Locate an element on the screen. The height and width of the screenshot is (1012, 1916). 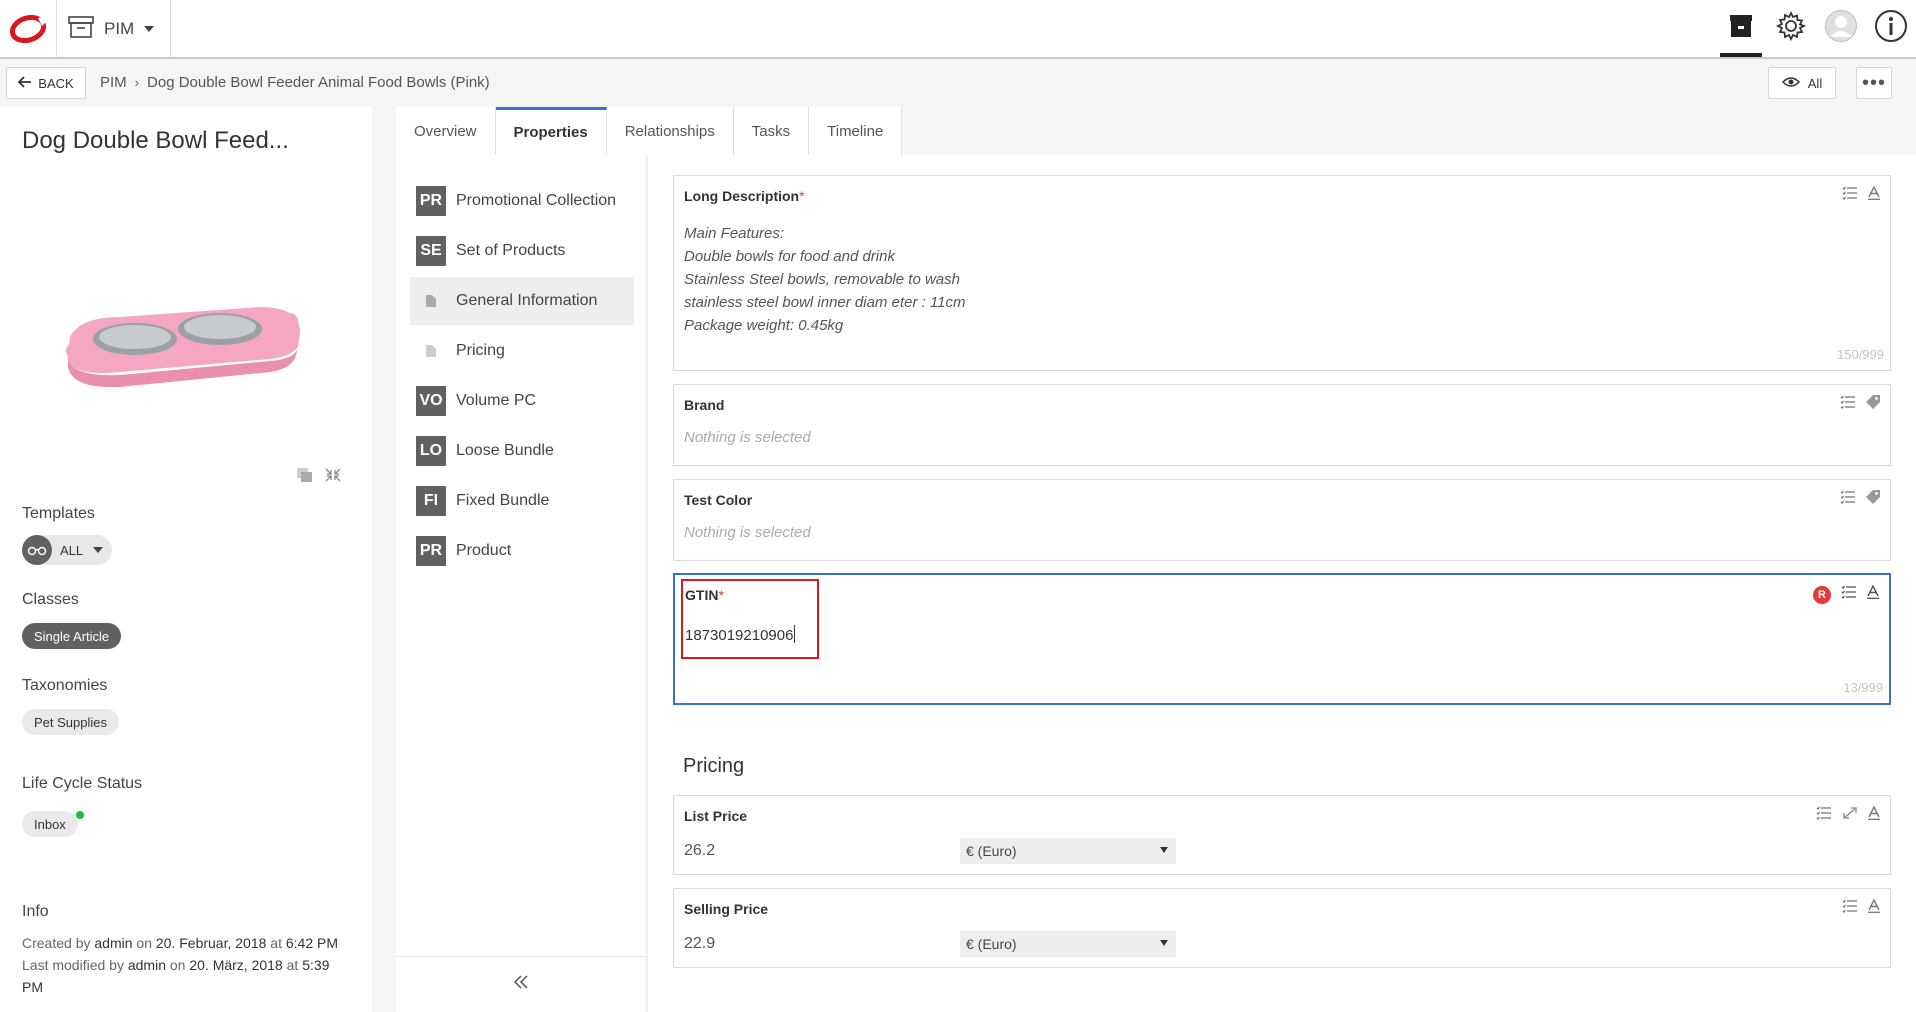
character-counter: 150/999 is located at coordinates (1860, 354).